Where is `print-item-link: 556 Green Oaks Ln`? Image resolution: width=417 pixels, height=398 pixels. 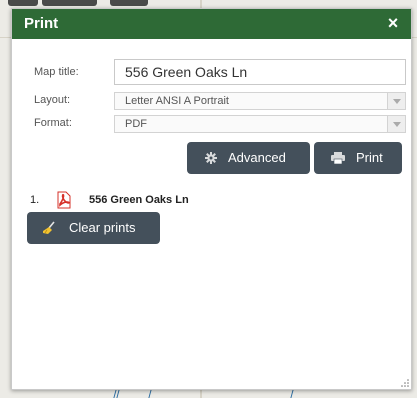
print-item-link: 556 Green Oaks Ln is located at coordinates (139, 200).